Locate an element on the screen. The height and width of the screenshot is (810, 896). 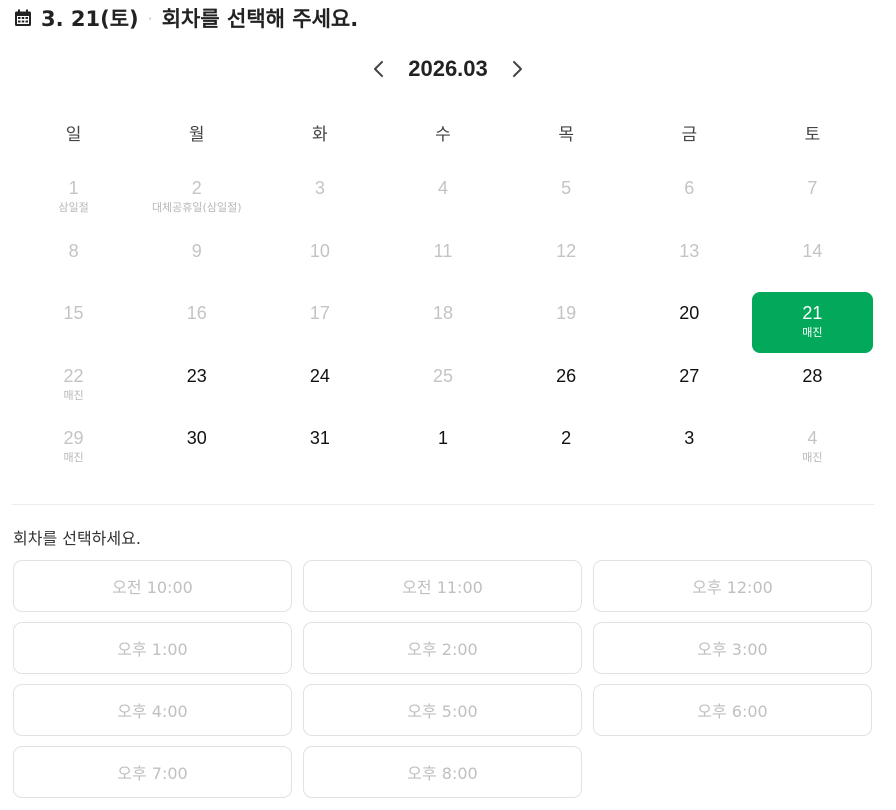
calendar-day: 12 is located at coordinates (566, 261).